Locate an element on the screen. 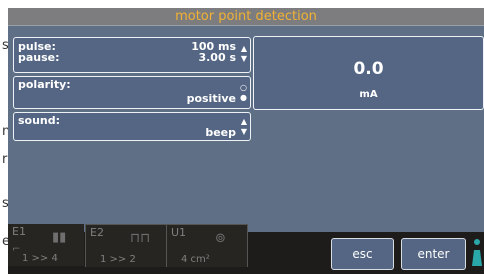 This screenshot has height=274, width=484. slot-u1: U1 ⊚ 4 cm² is located at coordinates (207, 245).